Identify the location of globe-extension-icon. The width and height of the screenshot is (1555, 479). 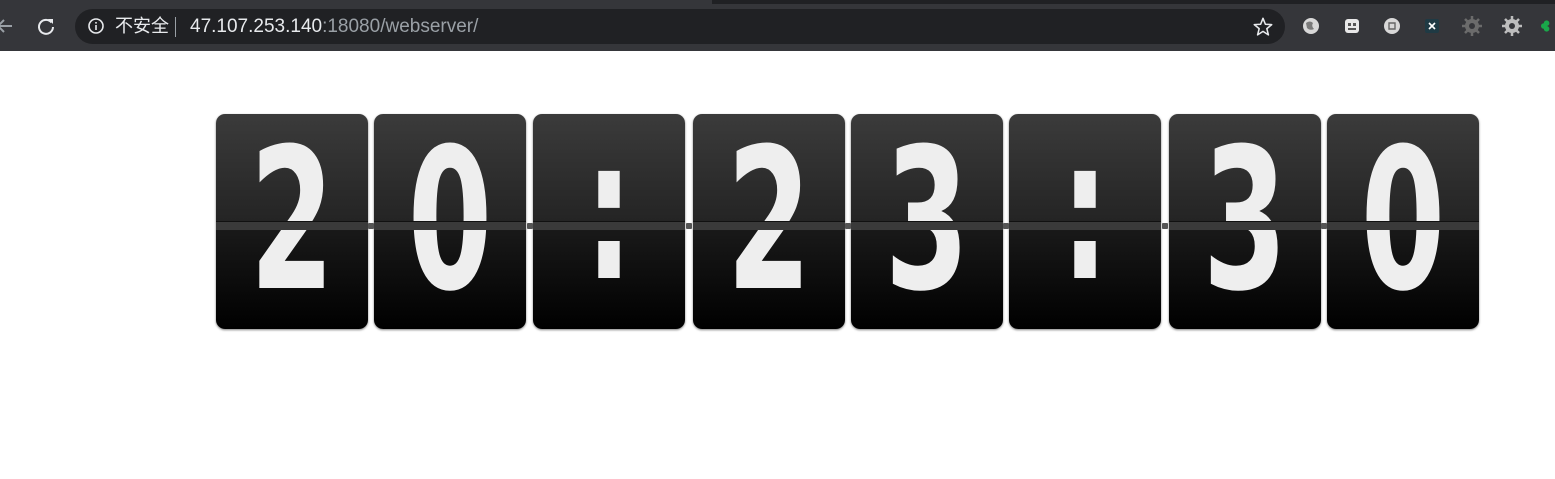
(1311, 26).